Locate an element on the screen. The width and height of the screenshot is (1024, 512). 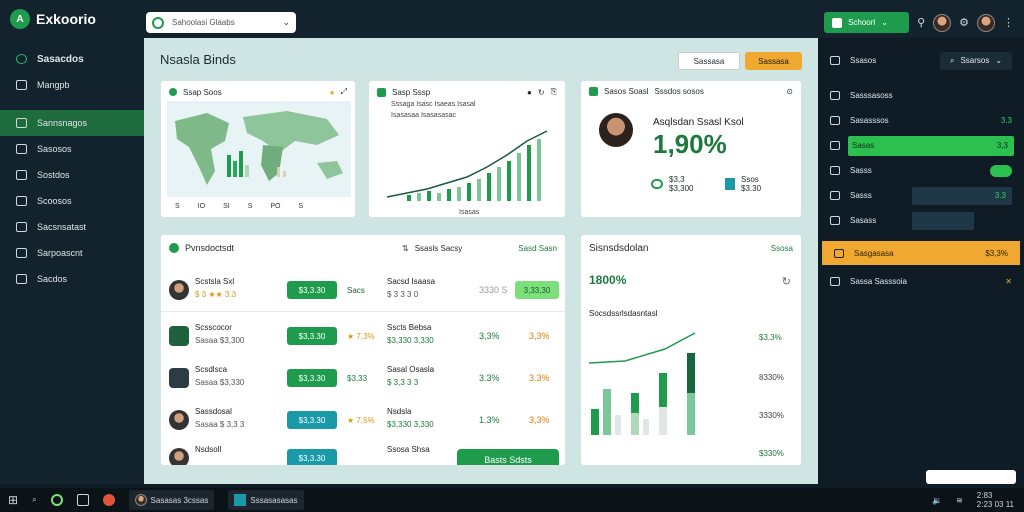
search-input: Sahoolasi Glaabs ⌄ is located at coordinates (221, 22).